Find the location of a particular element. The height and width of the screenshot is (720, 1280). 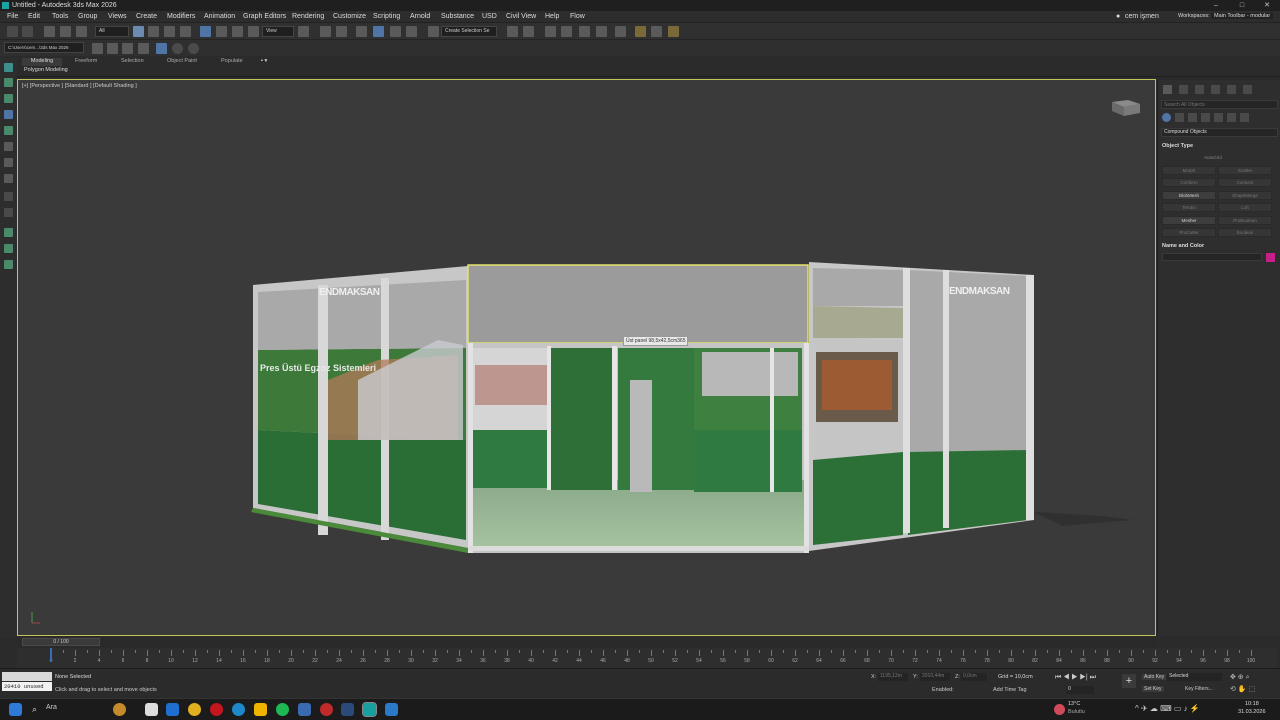

menu-usd: USD is located at coordinates (489, 16).